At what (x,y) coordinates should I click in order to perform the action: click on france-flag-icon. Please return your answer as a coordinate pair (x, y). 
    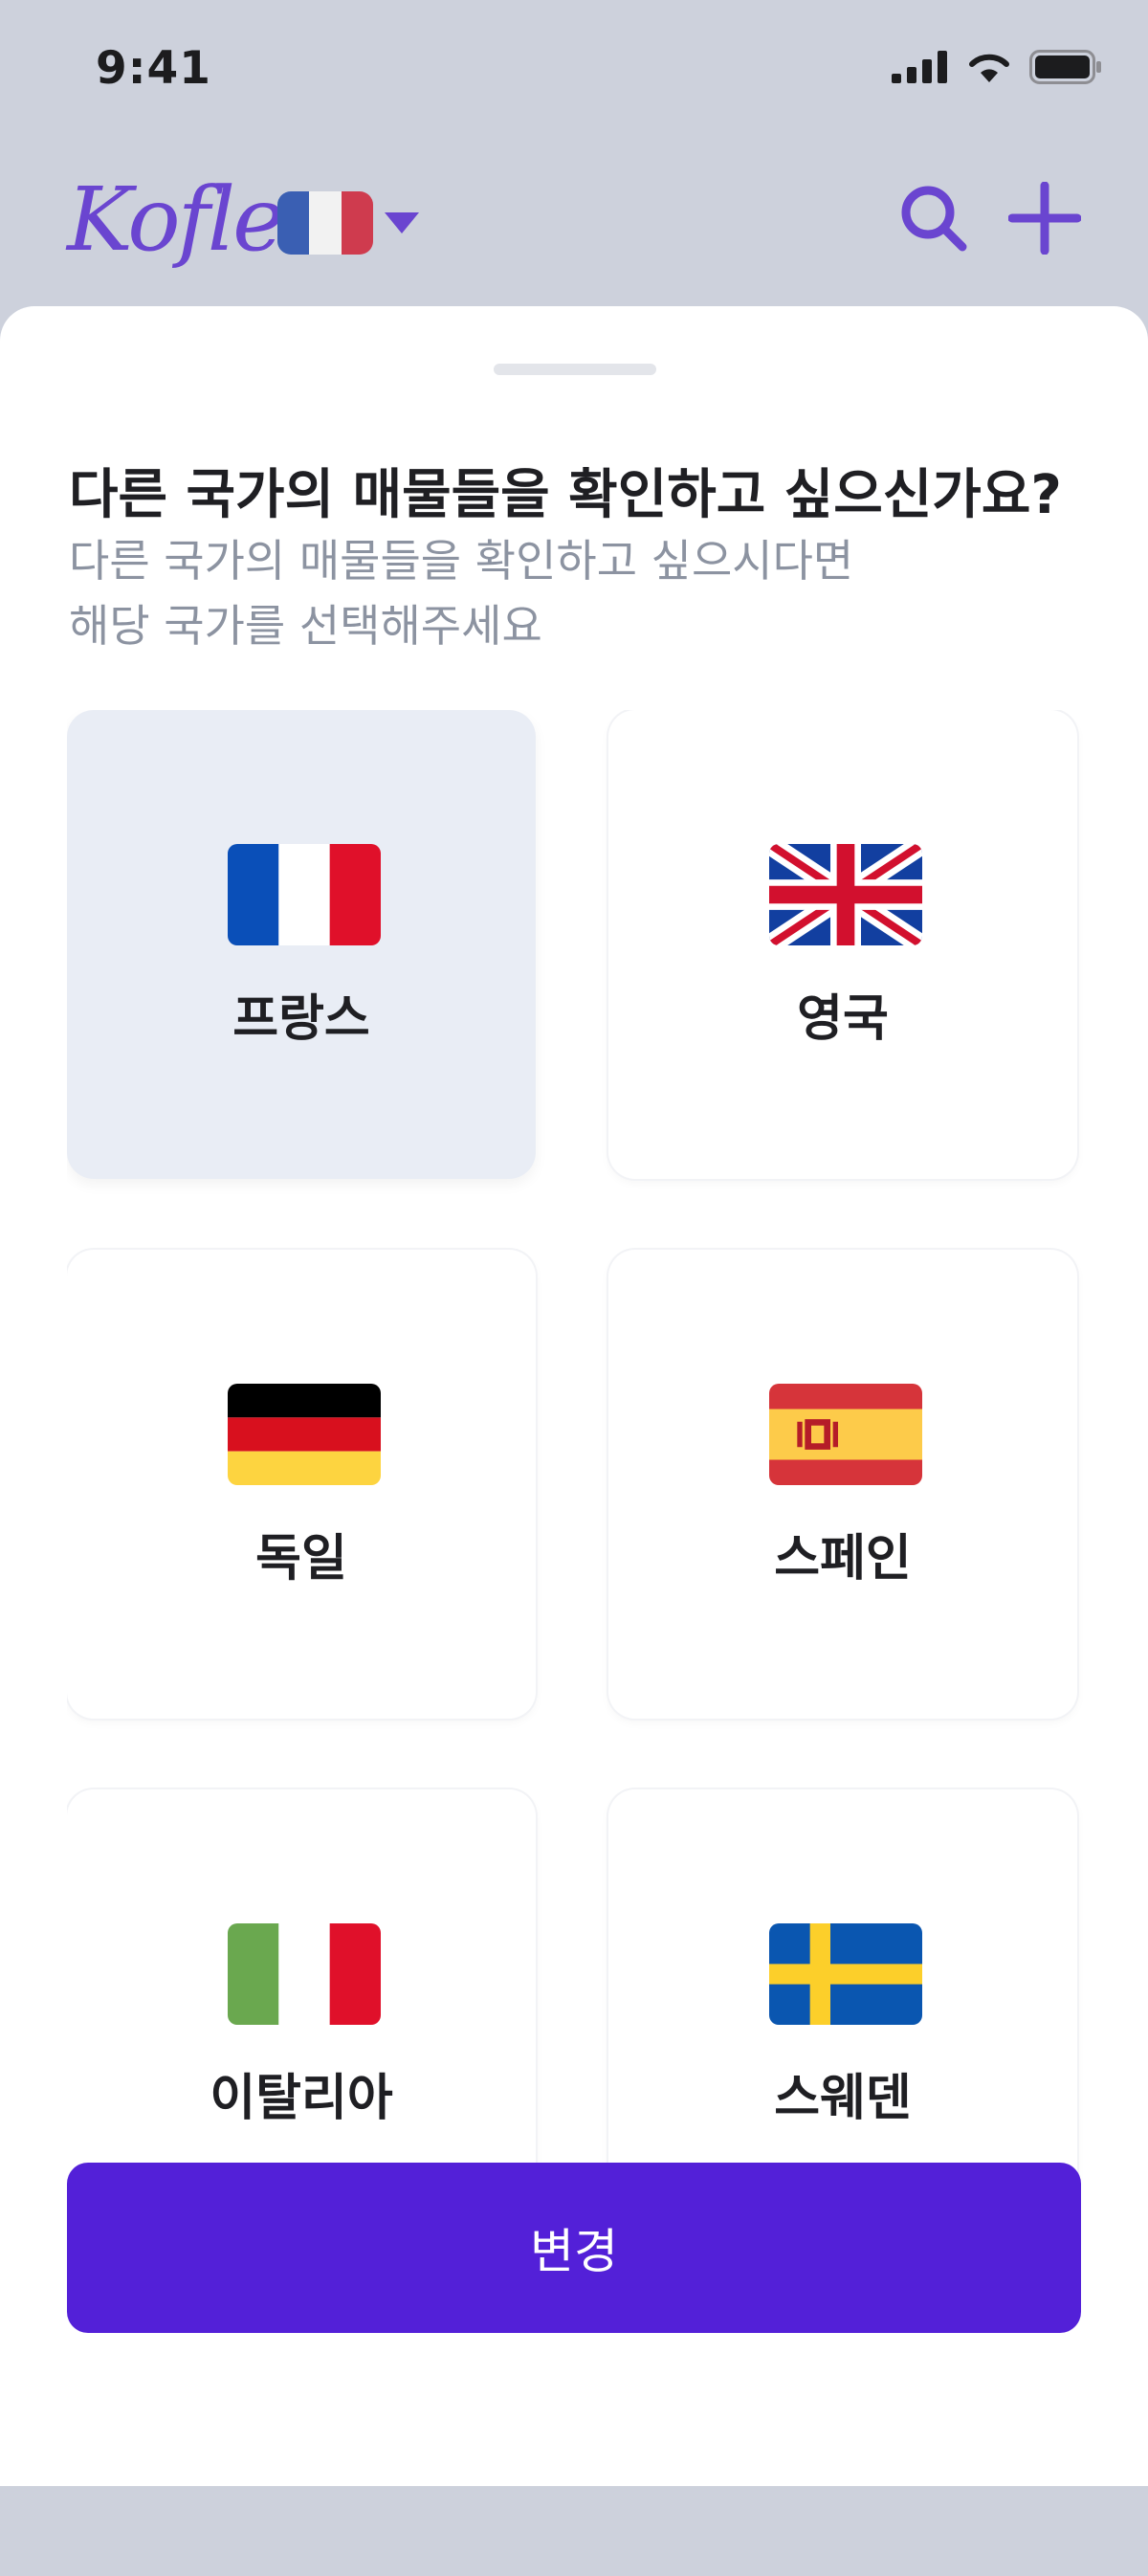
    Looking at the image, I should click on (304, 894).